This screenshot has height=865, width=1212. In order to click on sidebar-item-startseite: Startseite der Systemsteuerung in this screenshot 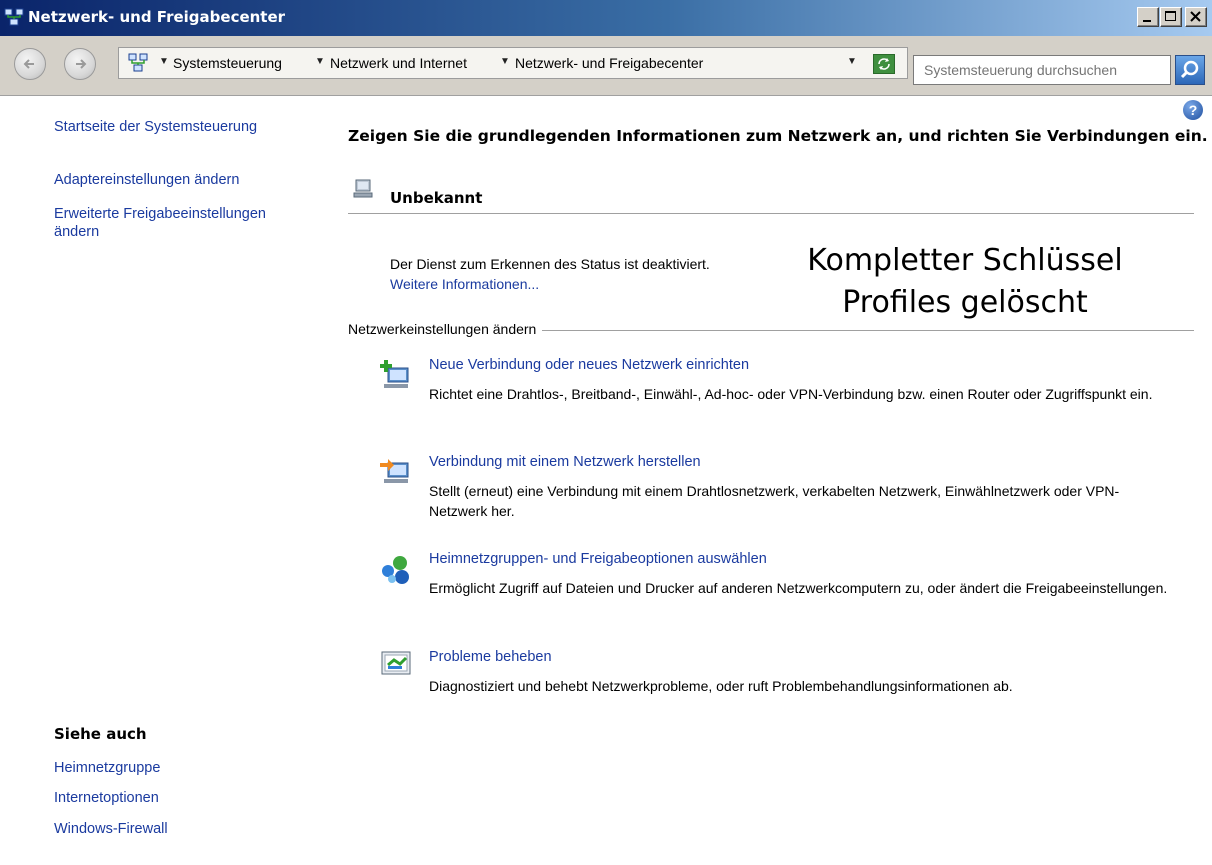, I will do `click(155, 127)`.